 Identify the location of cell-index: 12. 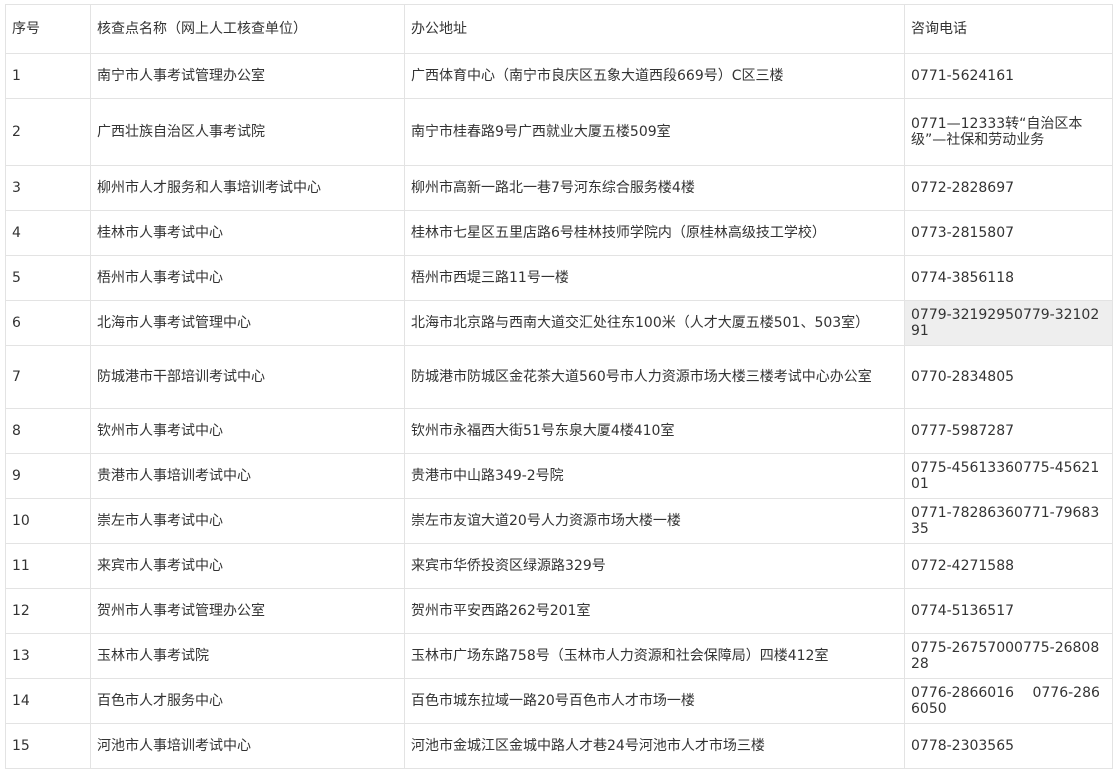
(48, 611).